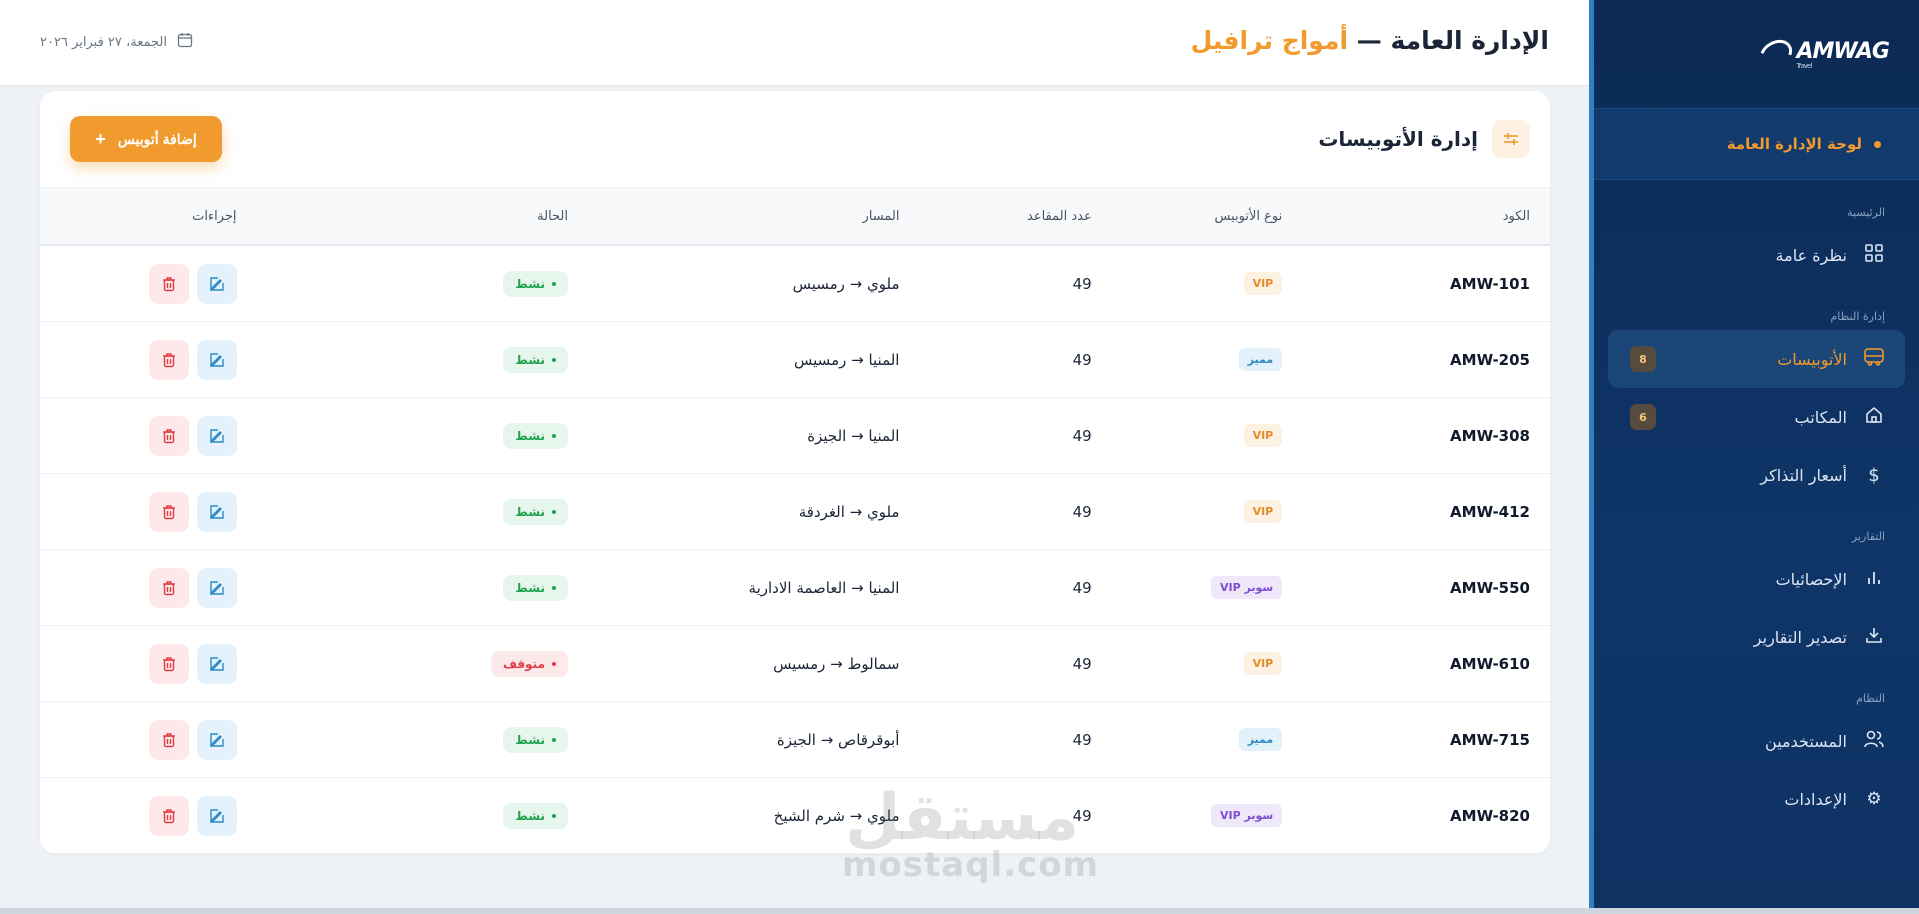 This screenshot has height=914, width=1919. Describe the element at coordinates (1874, 475) in the screenshot. I see `dollar-icon: $` at that location.